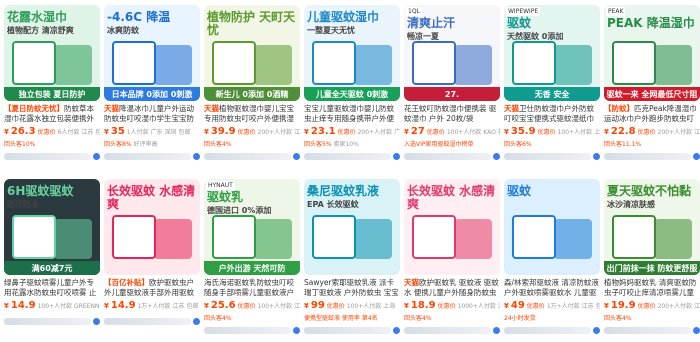 The width and height of the screenshot is (700, 342). What do you see at coordinates (40, 30) in the screenshot?
I see `image-subline: 植物配方 清凉舒爽` at bounding box center [40, 30].